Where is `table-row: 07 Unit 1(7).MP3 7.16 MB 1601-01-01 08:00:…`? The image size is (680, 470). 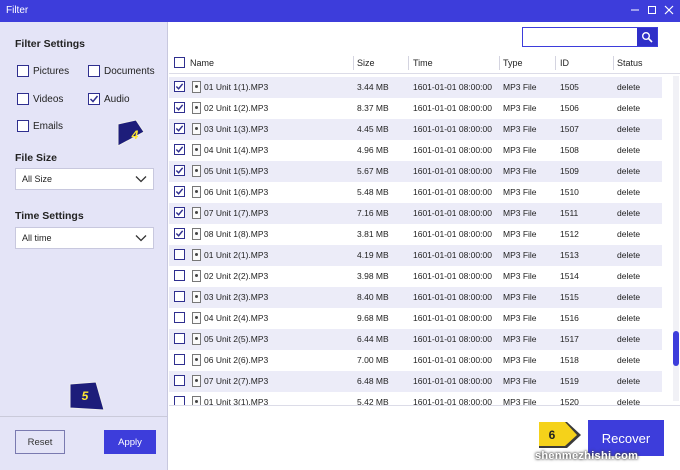 table-row: 07 Unit 1(7).MP3 7.16 MB 1601-01-01 08:00:… is located at coordinates (415, 213).